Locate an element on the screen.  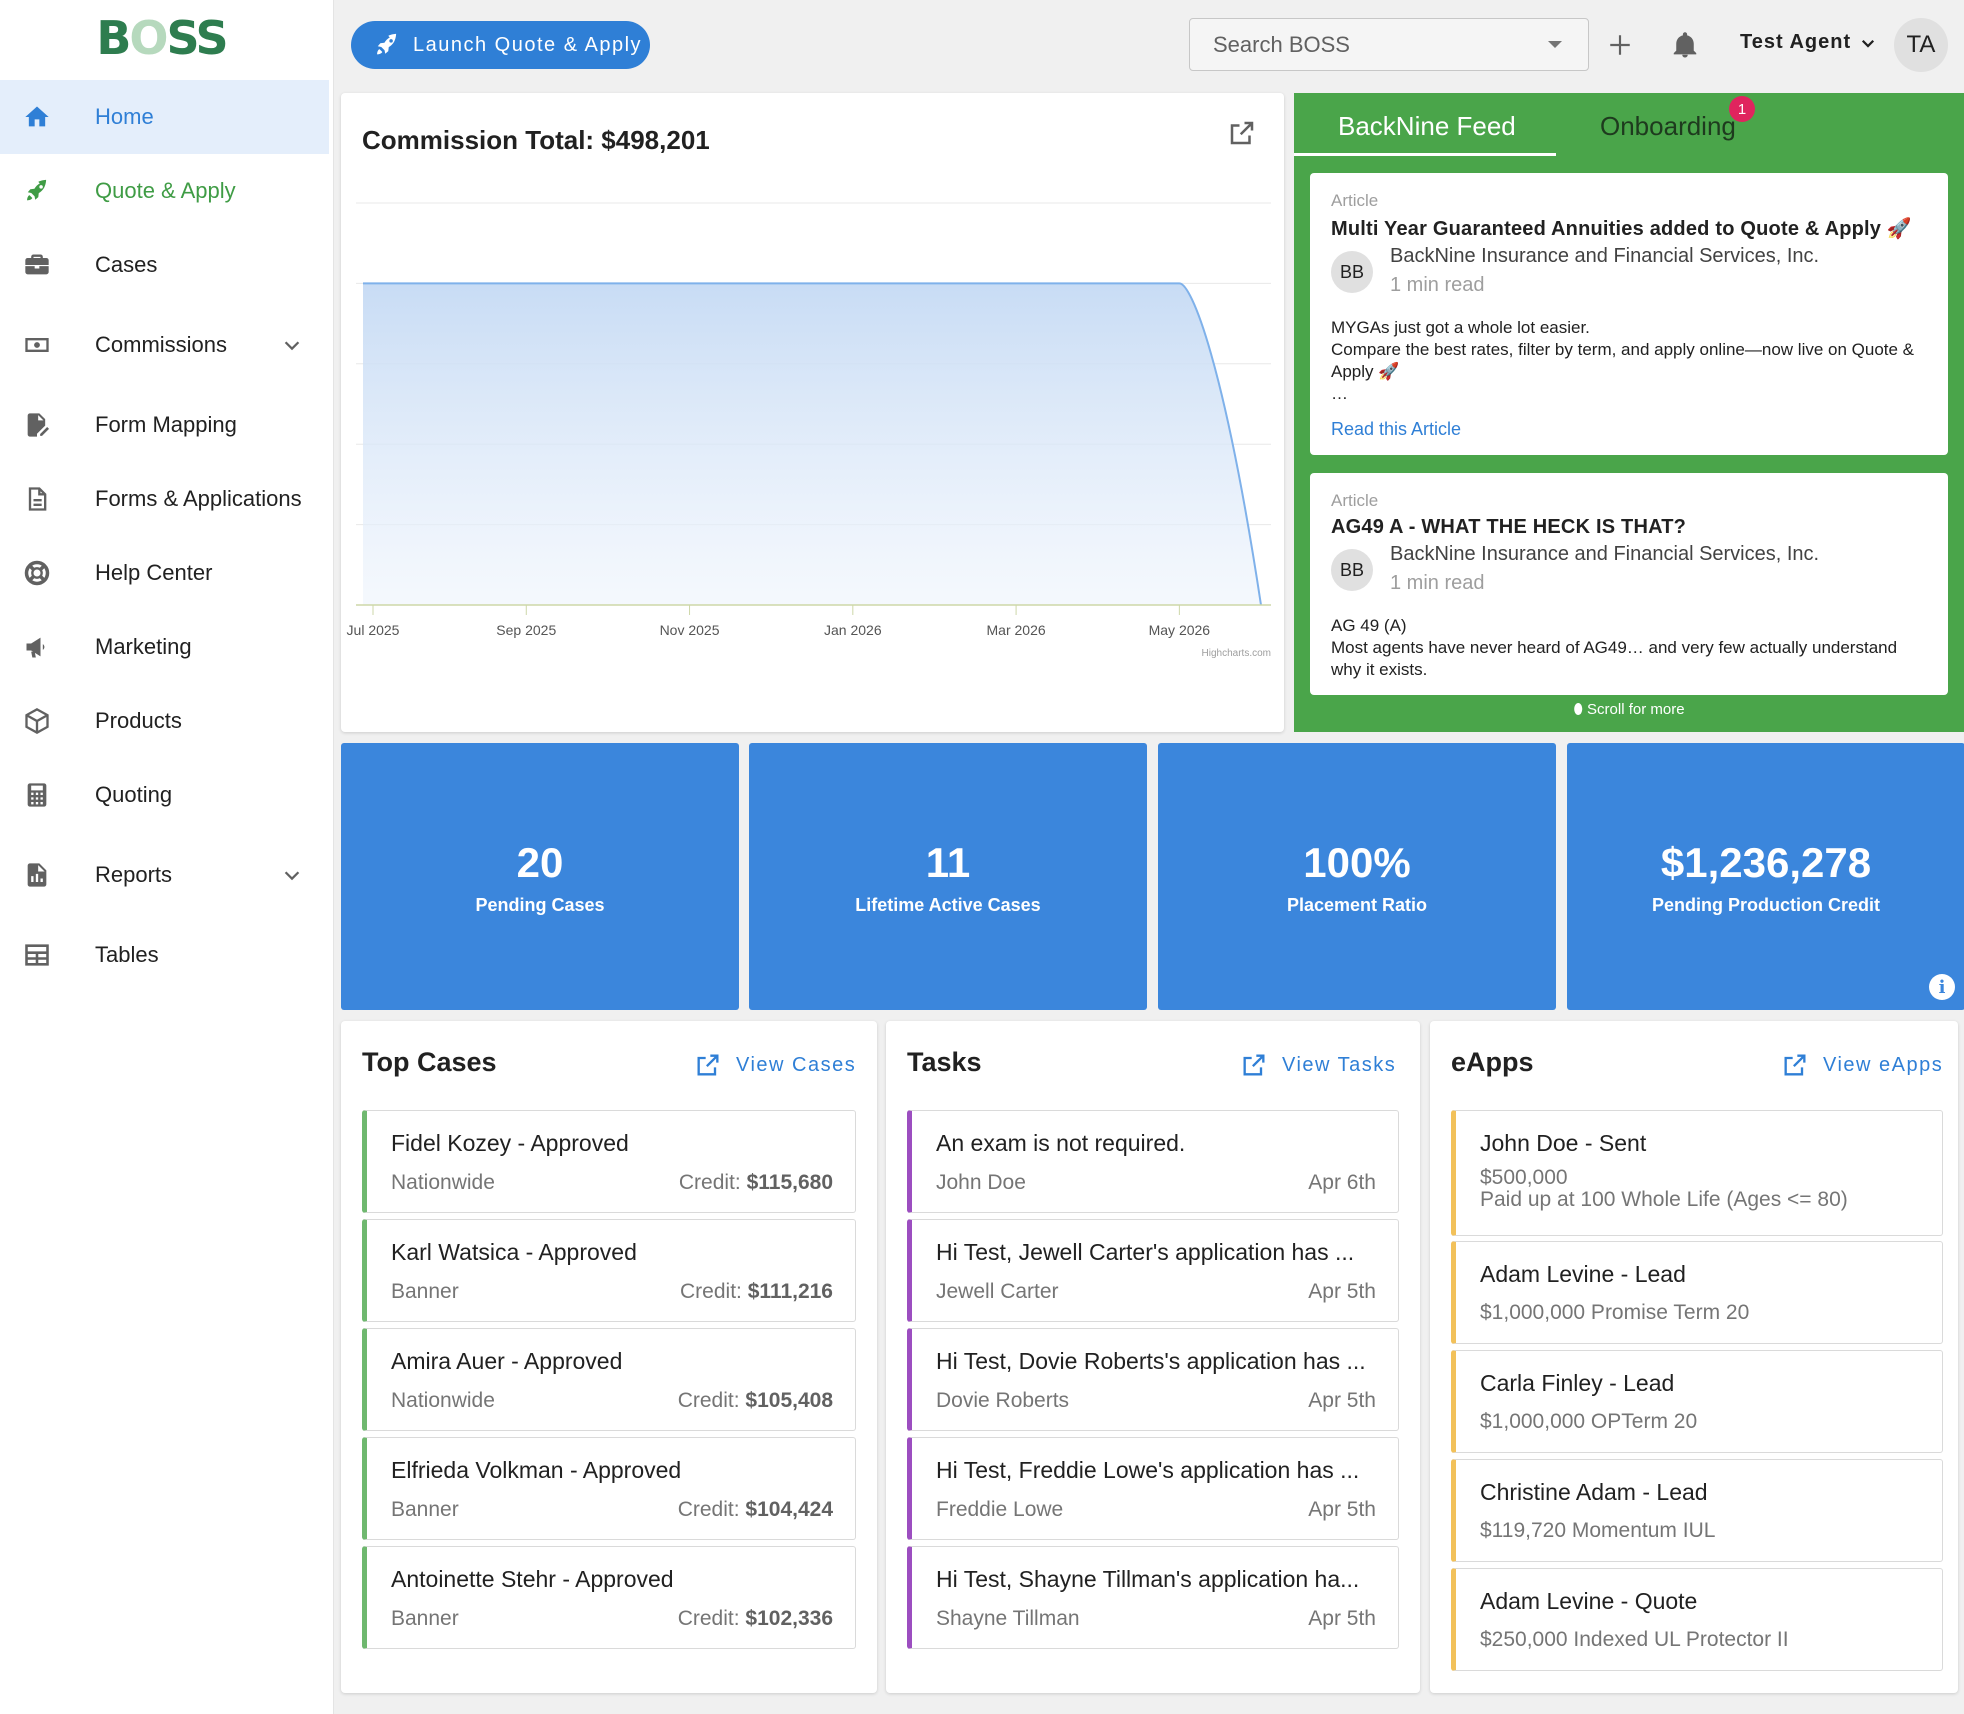
sidebar-item-marketing: Marketing is located at coordinates (164, 647).